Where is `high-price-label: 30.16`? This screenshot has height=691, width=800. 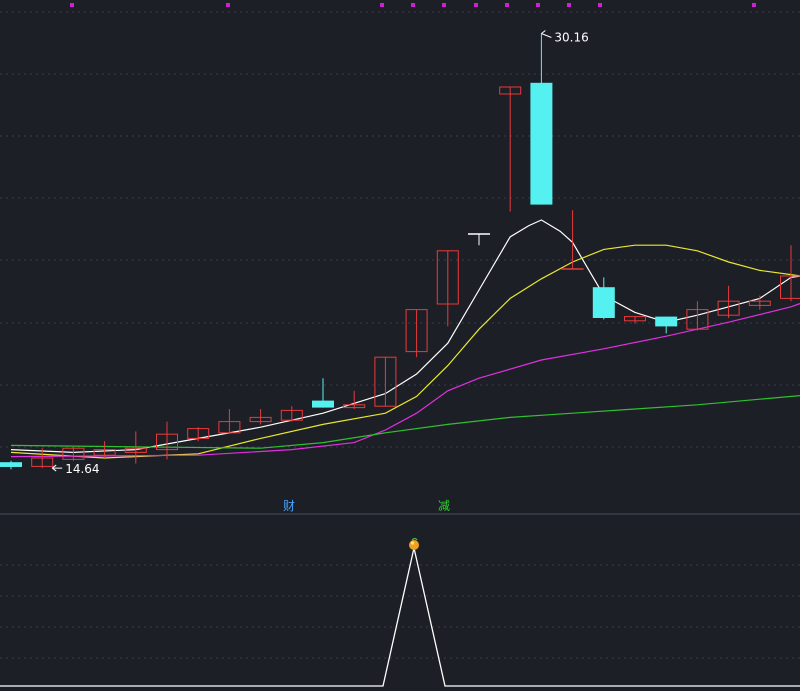
high-price-label: 30.16 is located at coordinates (571, 38).